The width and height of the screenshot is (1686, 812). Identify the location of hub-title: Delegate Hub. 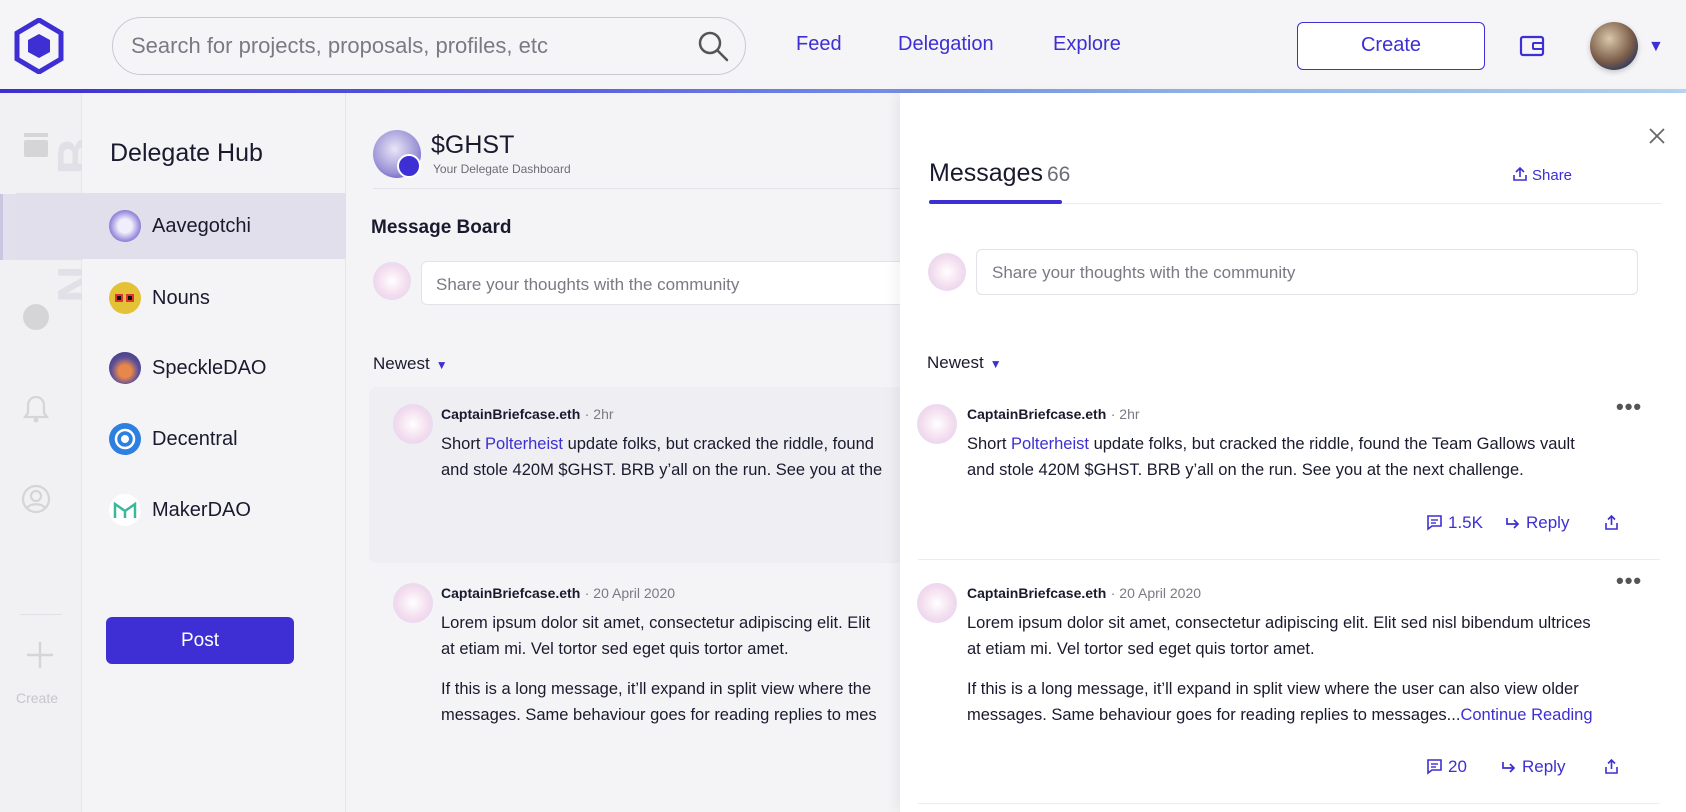
(186, 153).